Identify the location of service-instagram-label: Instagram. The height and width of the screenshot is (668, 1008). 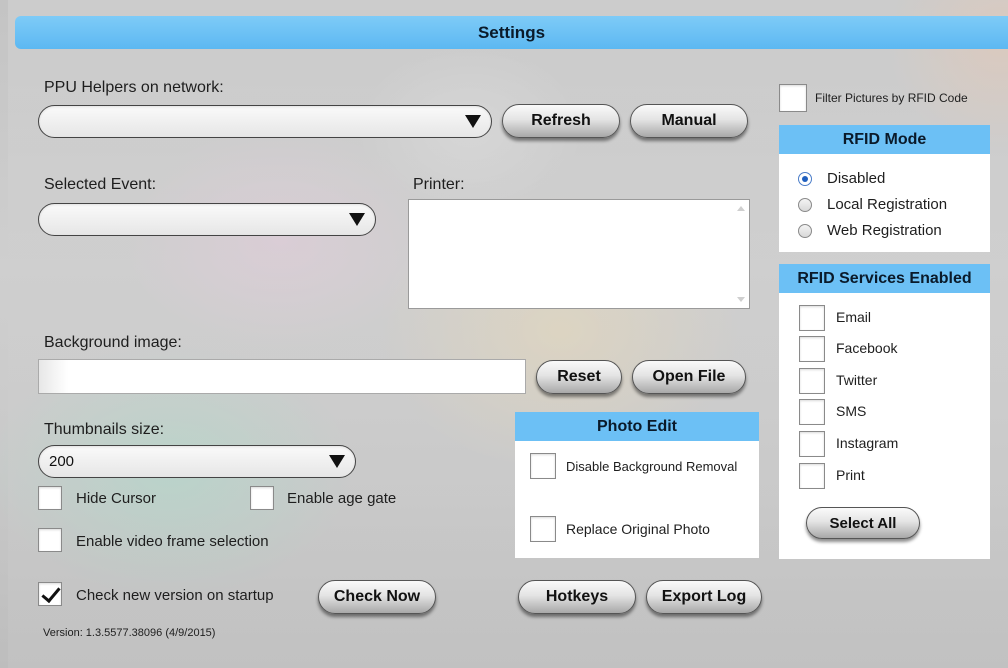
(867, 443).